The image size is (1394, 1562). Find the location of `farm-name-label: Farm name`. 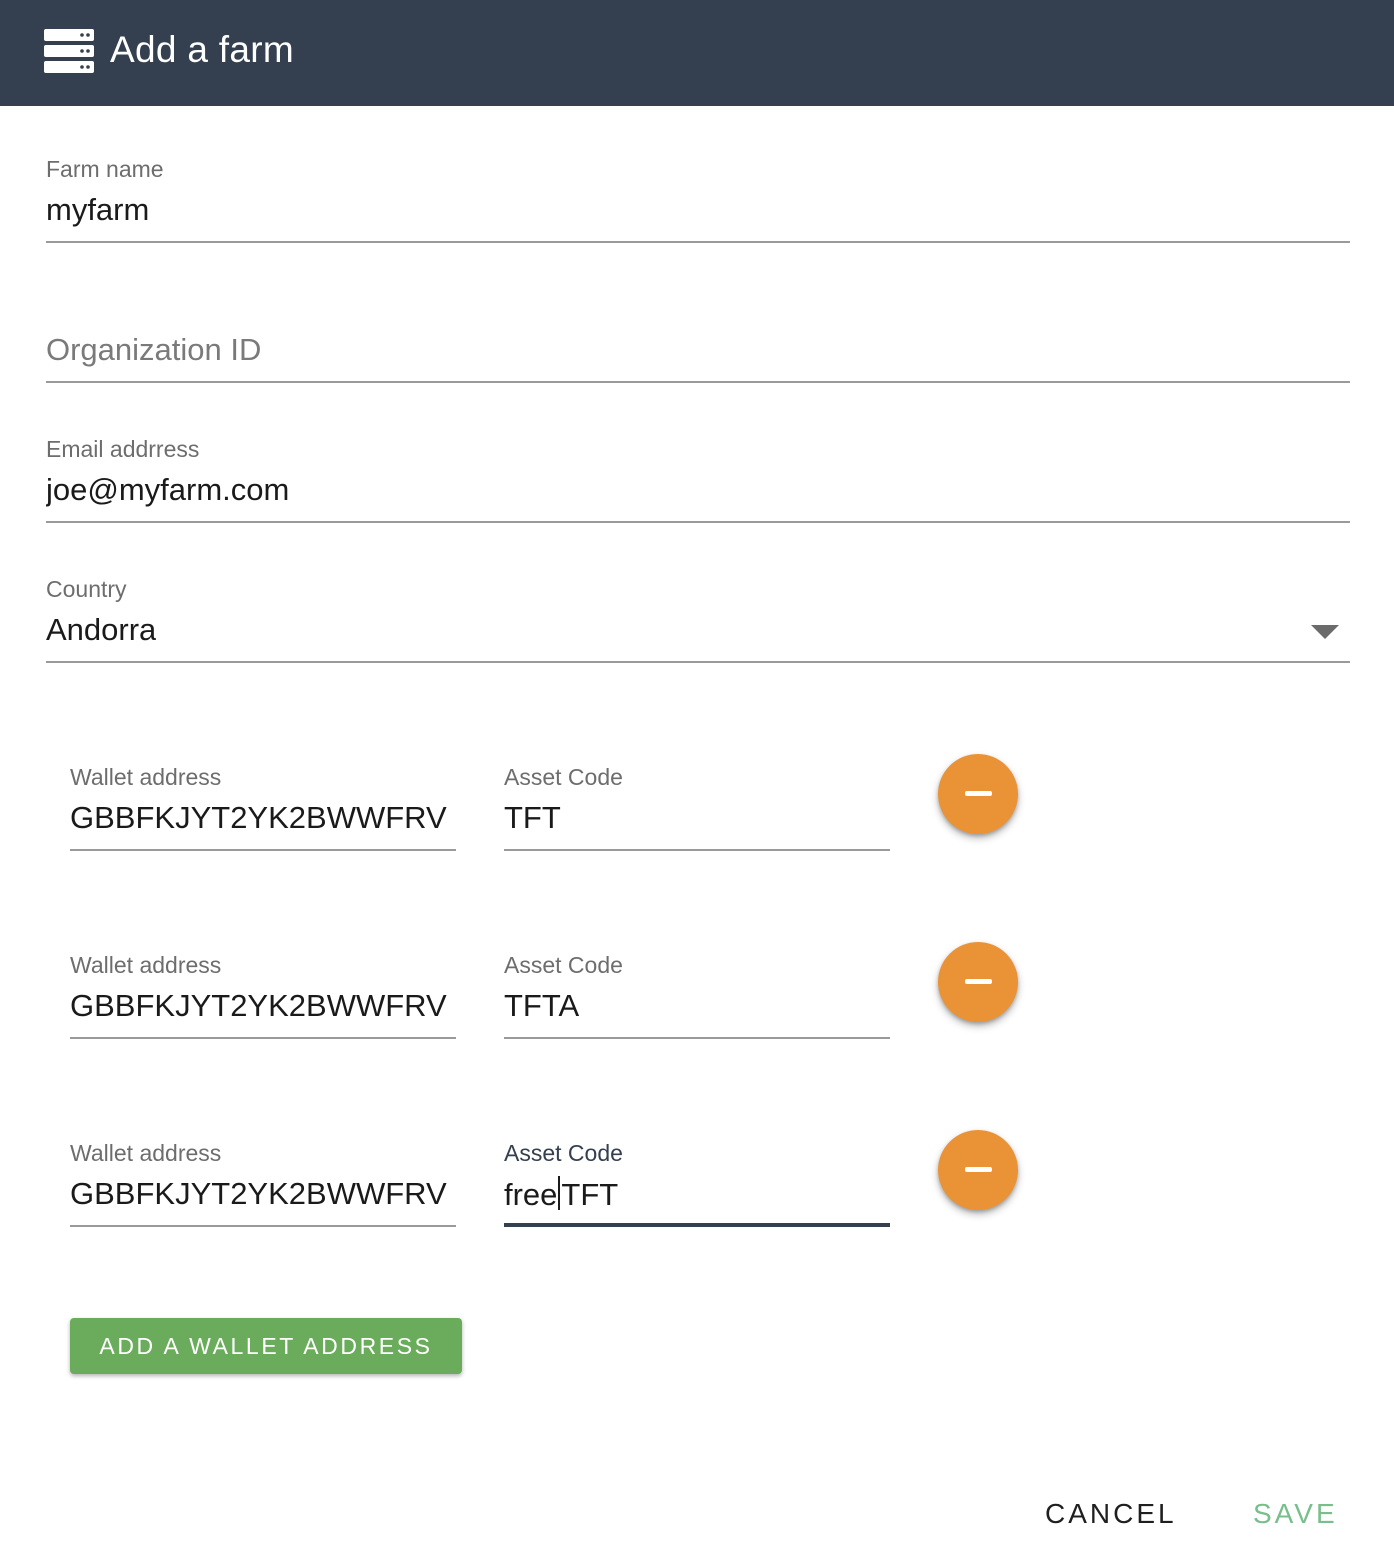

farm-name-label: Farm name is located at coordinates (105, 169).